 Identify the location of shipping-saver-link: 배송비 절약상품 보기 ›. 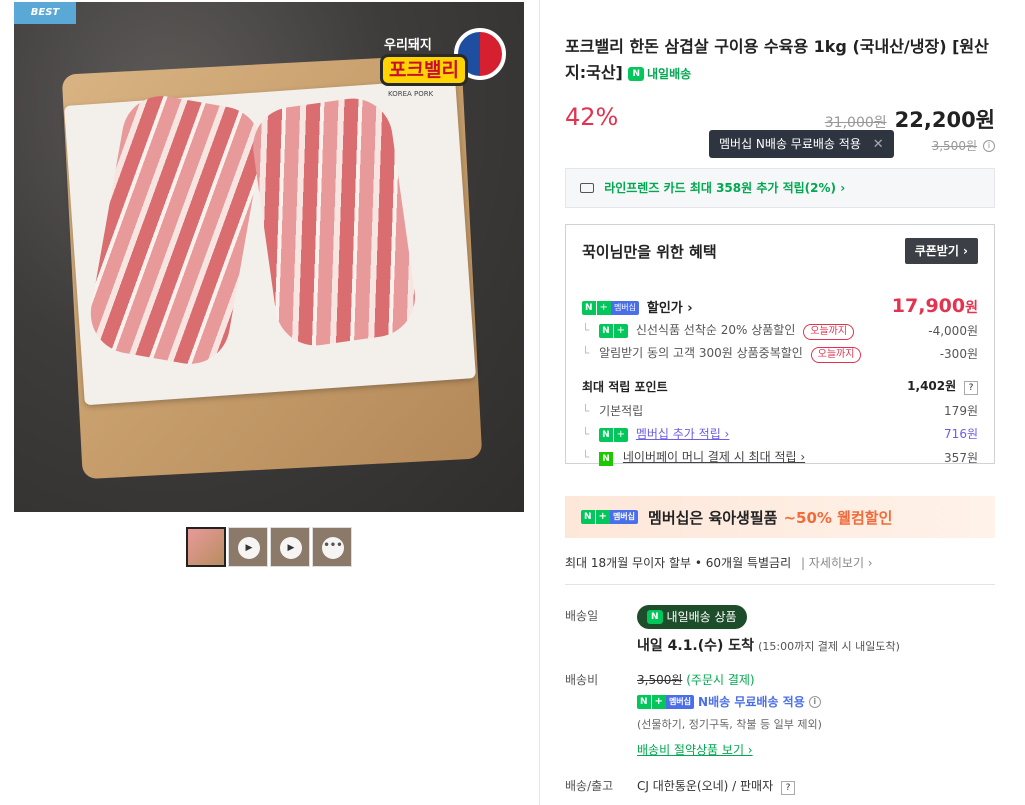
(695, 749).